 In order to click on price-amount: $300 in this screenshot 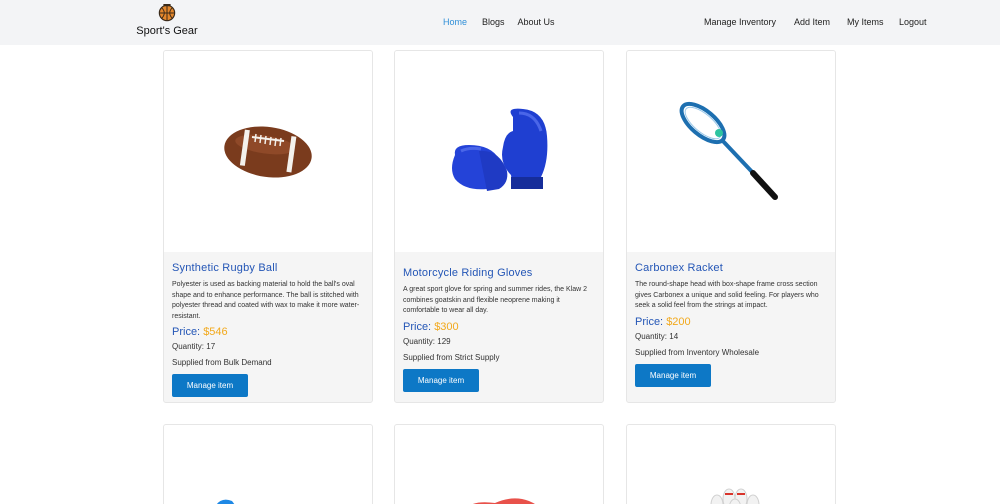, I will do `click(446, 326)`.